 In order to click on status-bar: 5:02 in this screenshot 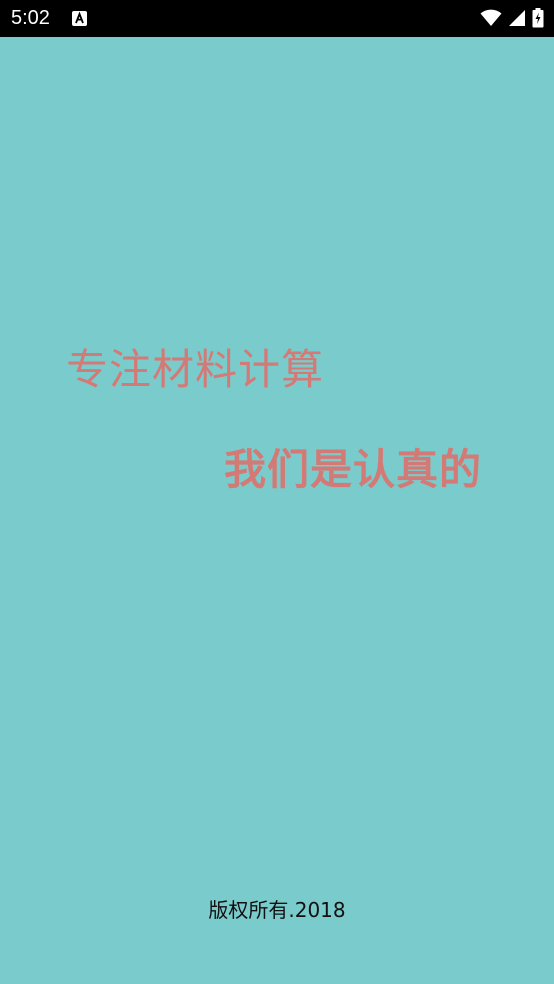, I will do `click(277, 18)`.